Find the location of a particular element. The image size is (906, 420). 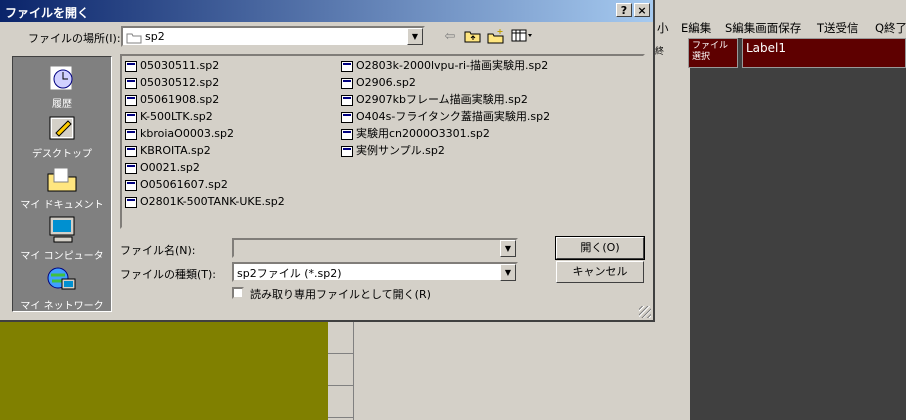

side-caption: 終 is located at coordinates (660, 52).